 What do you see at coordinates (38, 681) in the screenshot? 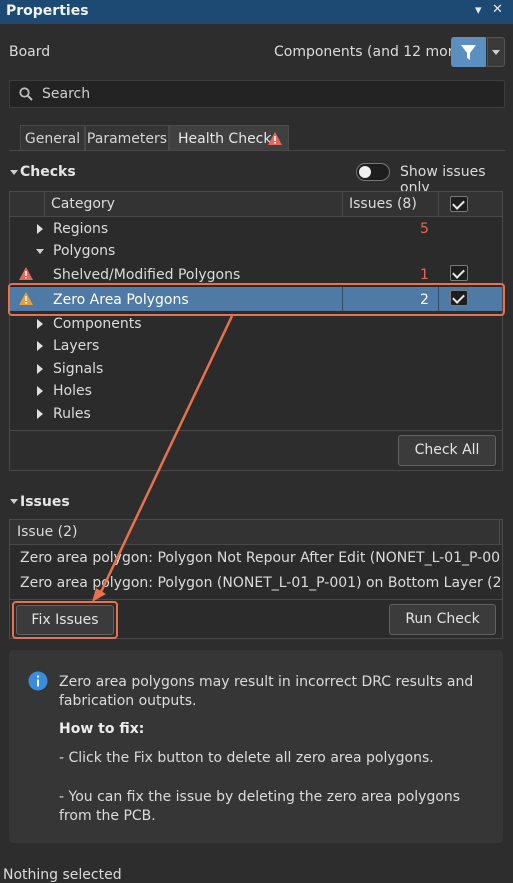
I see `info-icon` at bounding box center [38, 681].